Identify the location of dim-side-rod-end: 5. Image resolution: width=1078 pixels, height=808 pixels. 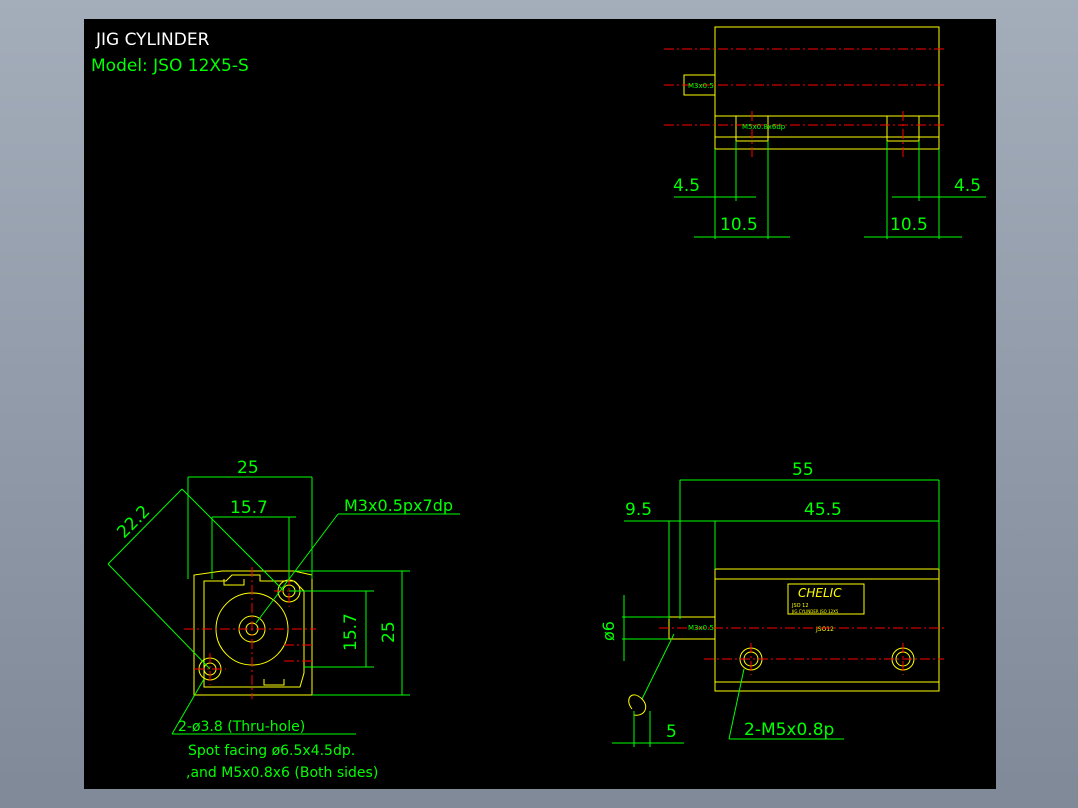
(671, 732).